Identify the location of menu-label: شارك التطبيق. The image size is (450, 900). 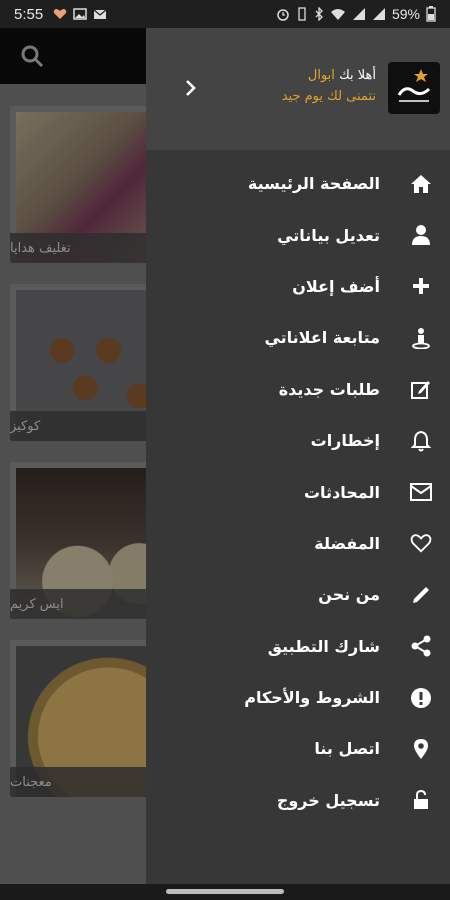
(323, 646).